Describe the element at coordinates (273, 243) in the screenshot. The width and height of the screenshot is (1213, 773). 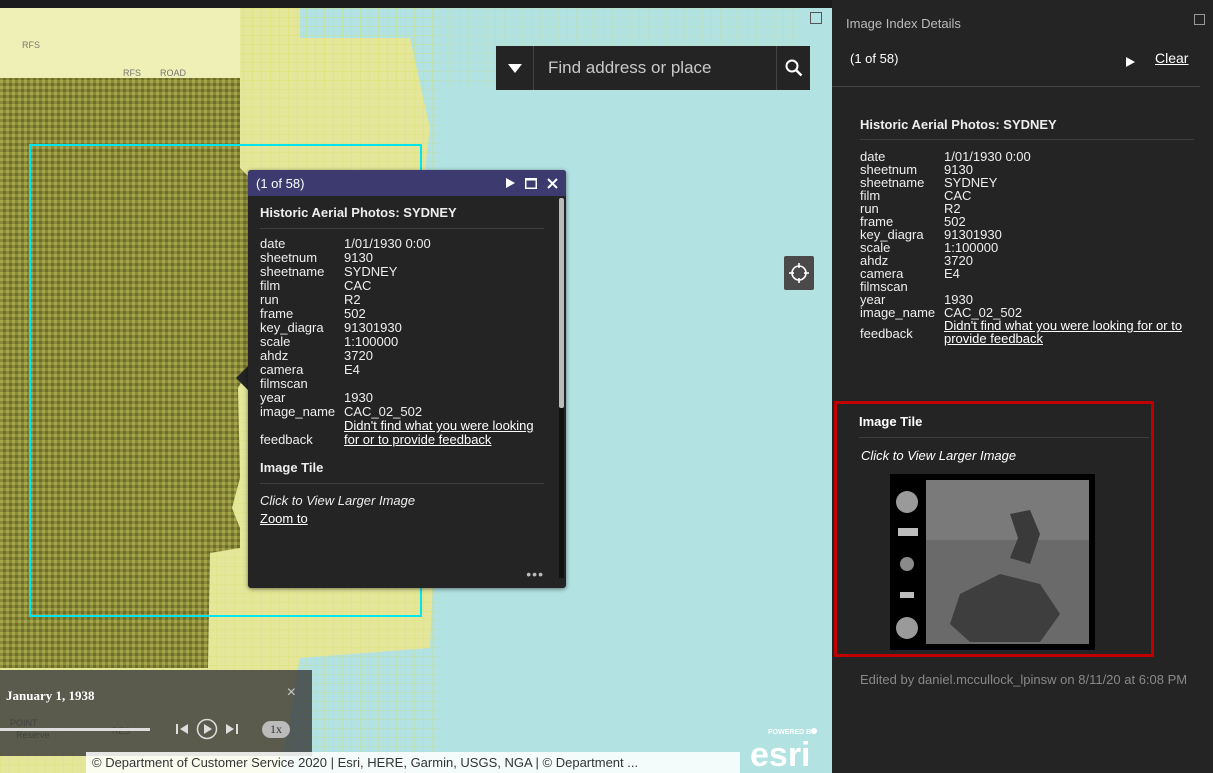
I see `attribute-key: date` at that location.